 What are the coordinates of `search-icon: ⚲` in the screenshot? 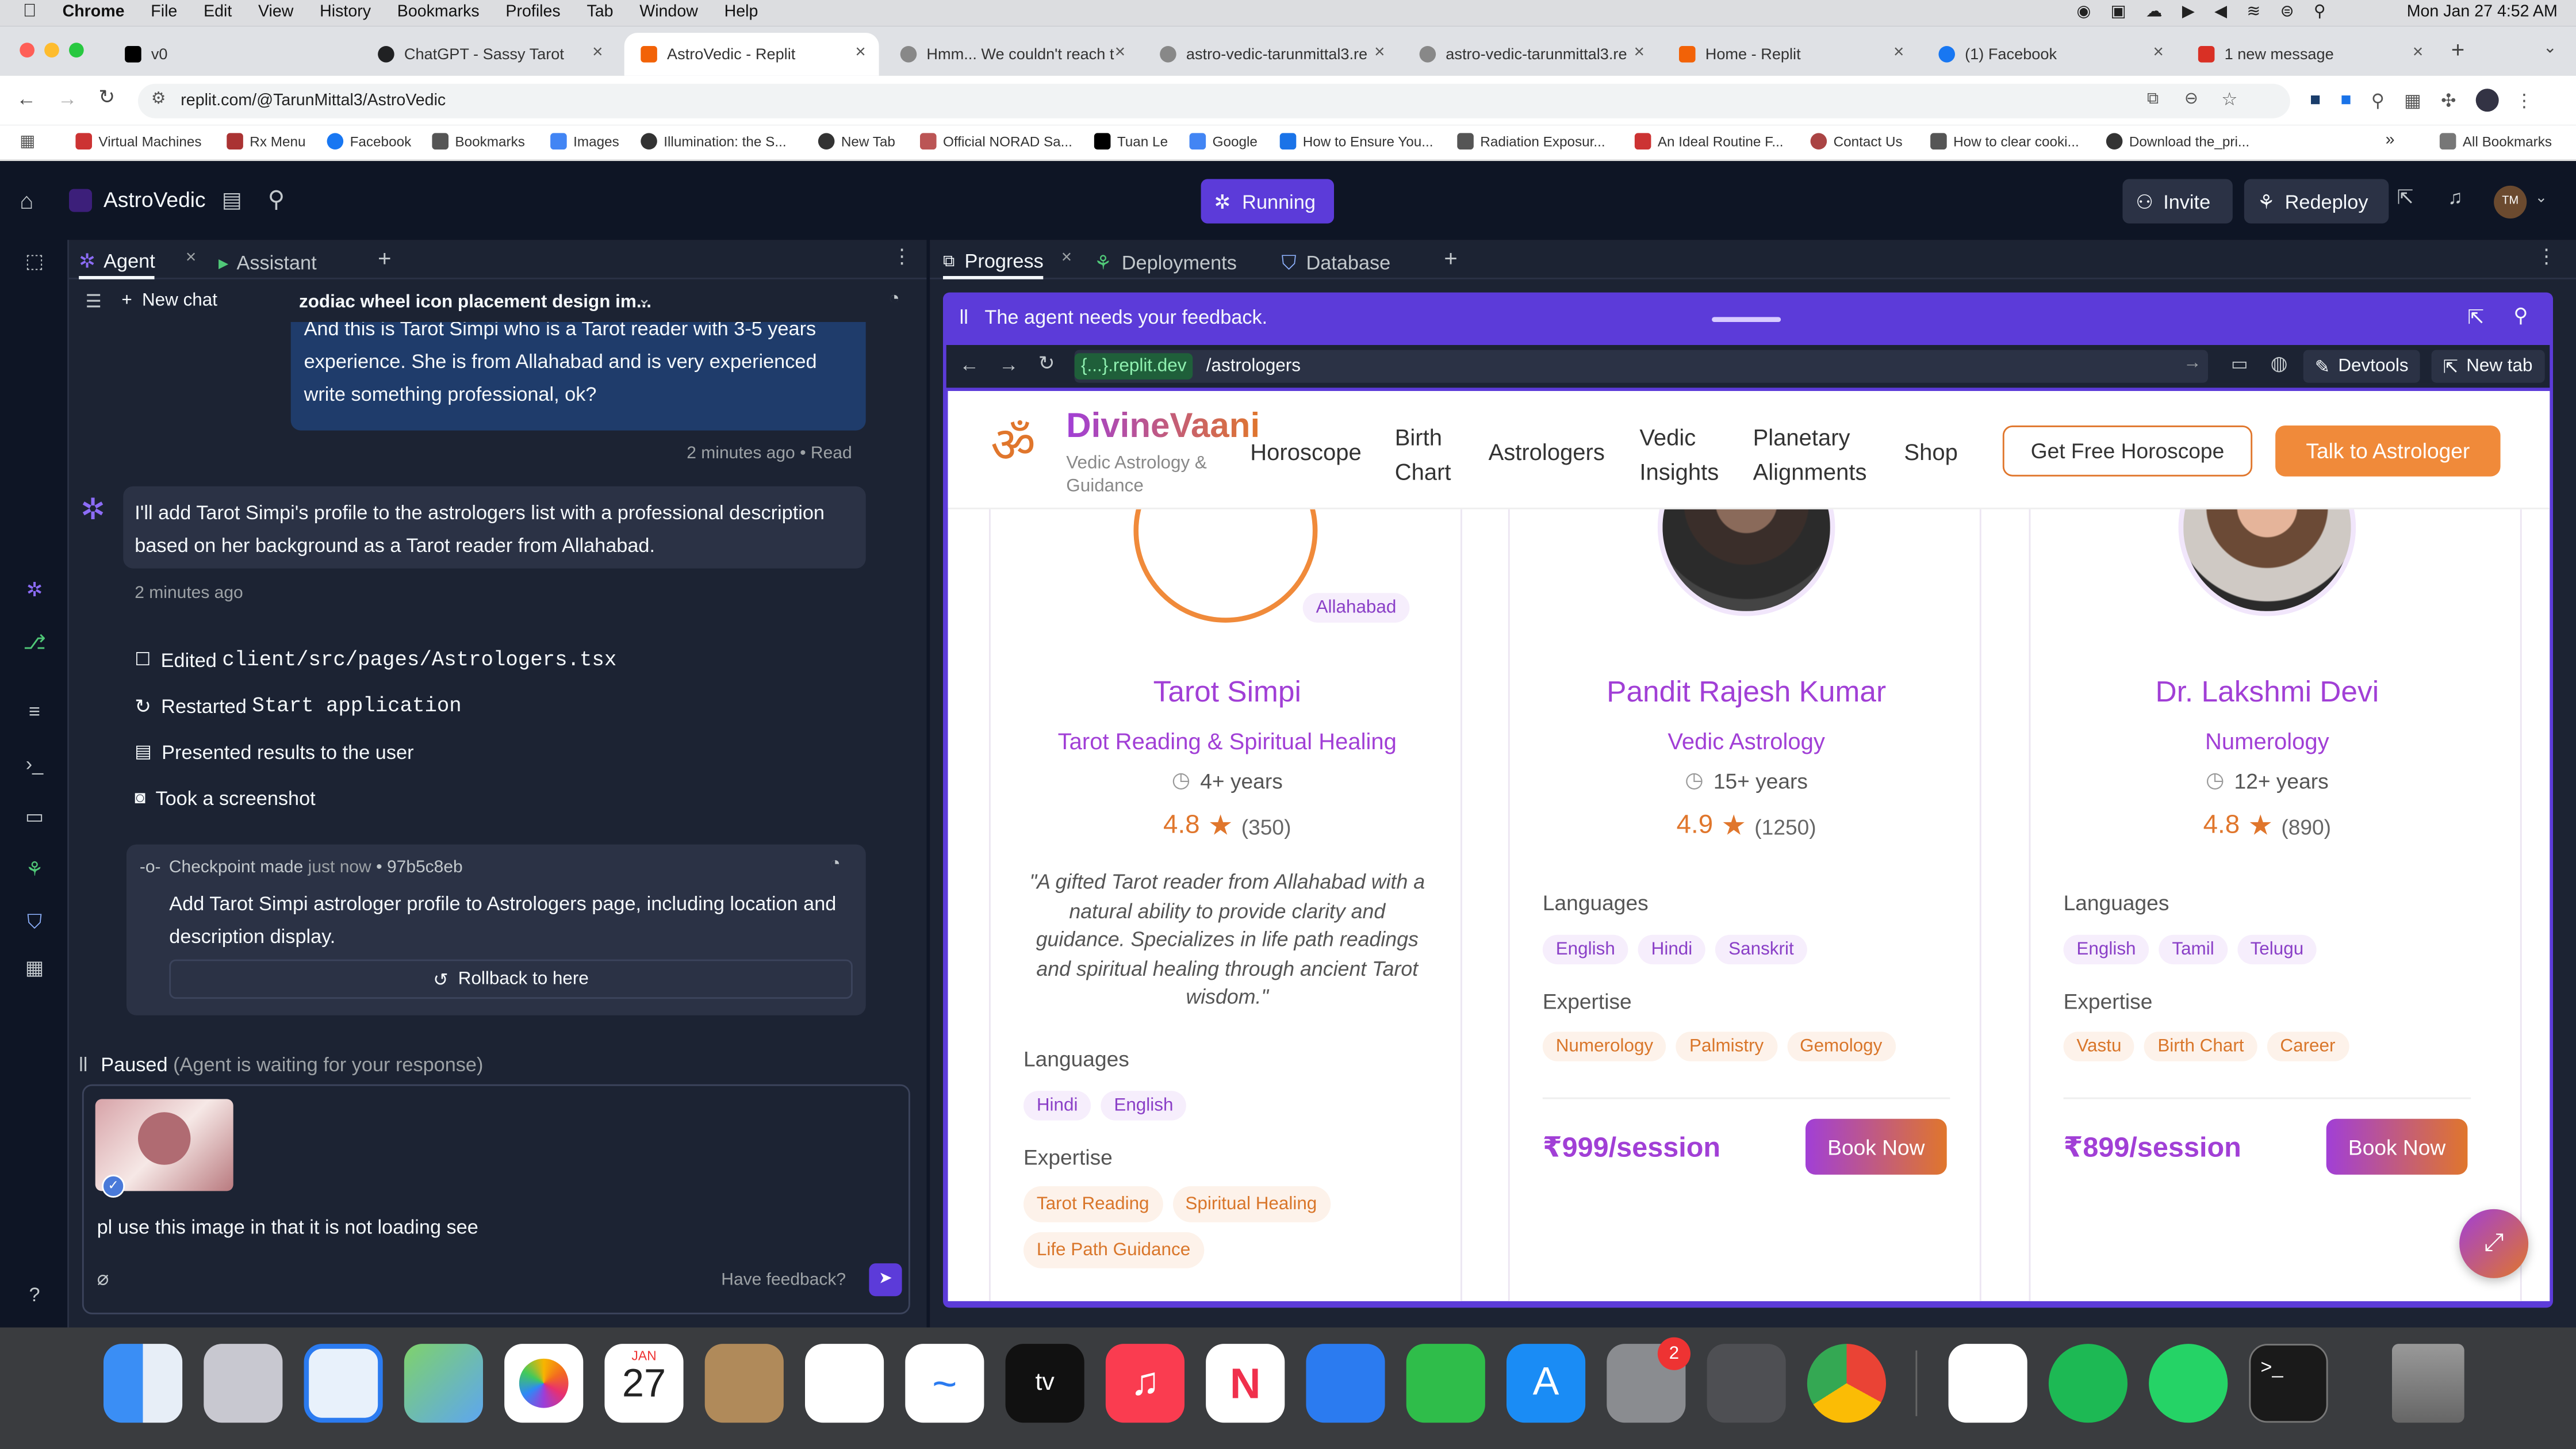 It's located at (276, 200).